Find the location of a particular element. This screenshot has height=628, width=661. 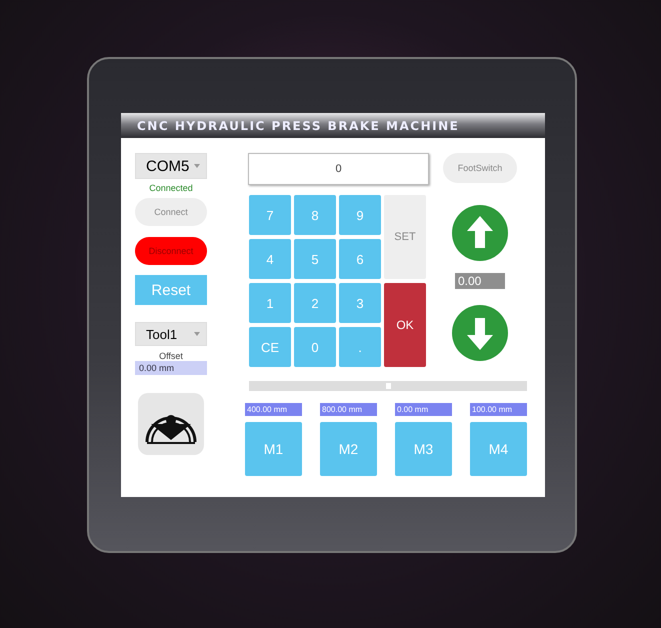

memory-button: M2 is located at coordinates (348, 449).